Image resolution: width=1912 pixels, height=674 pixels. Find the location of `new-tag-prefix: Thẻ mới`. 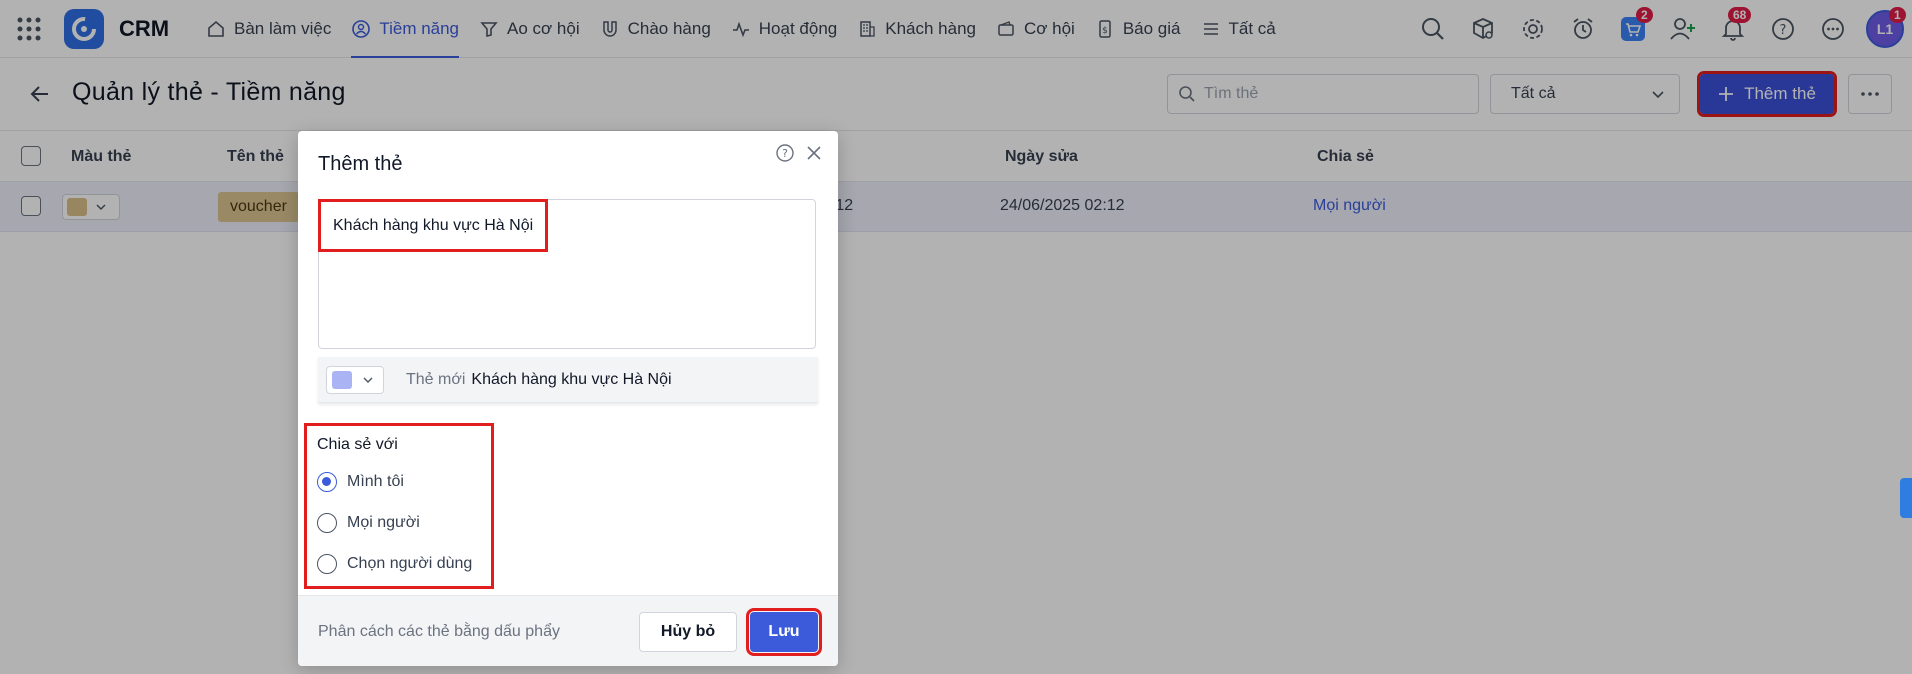

new-tag-prefix: Thẻ mới is located at coordinates (436, 379).